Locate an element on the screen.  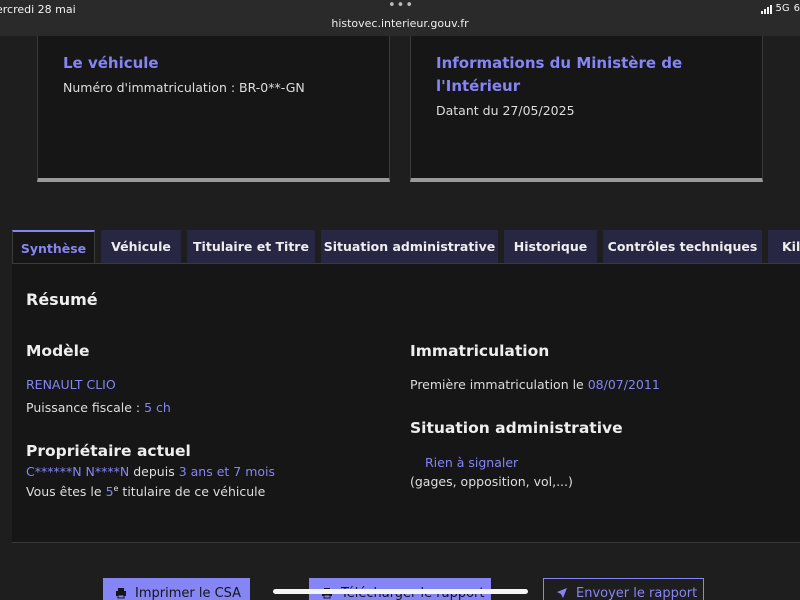
registration-heading: Immatriculation is located at coordinates (480, 351).